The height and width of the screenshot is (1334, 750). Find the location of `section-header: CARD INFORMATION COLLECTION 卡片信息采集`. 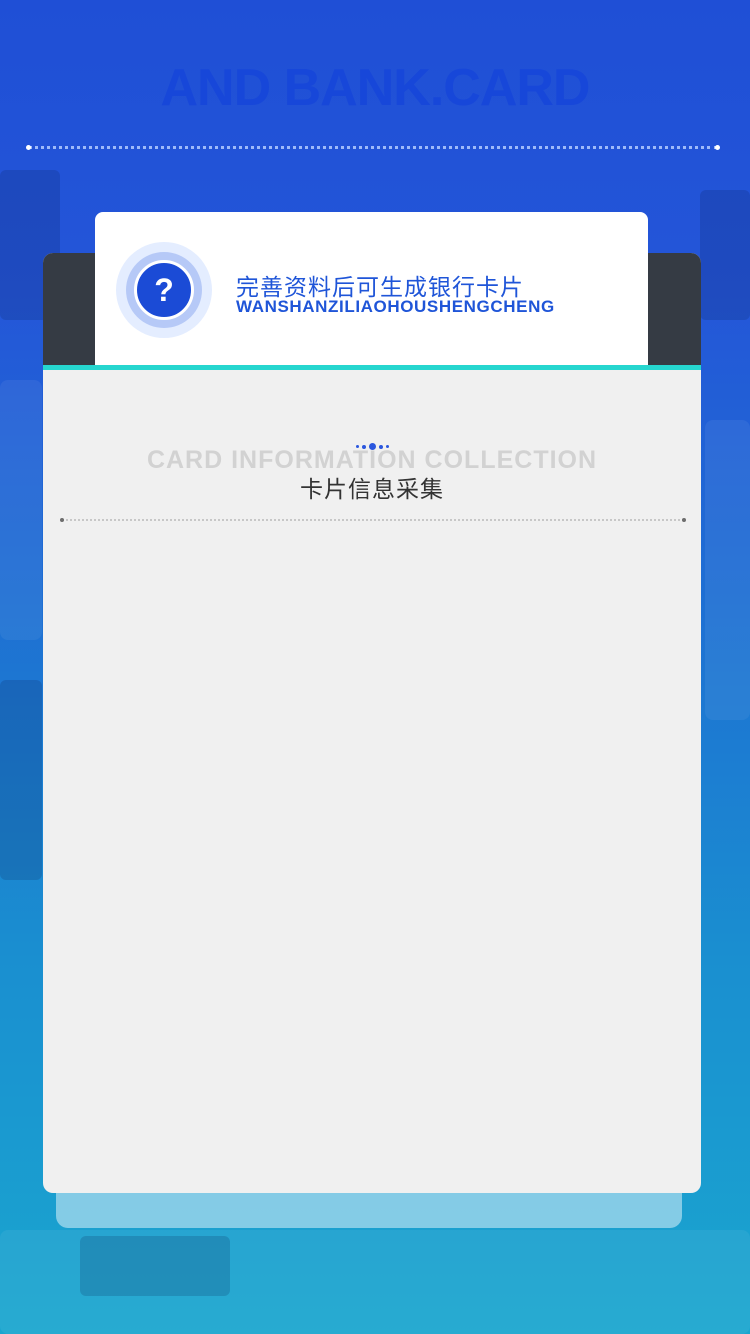

section-header: CARD INFORMATION COLLECTION 卡片信息采集 is located at coordinates (372, 468).